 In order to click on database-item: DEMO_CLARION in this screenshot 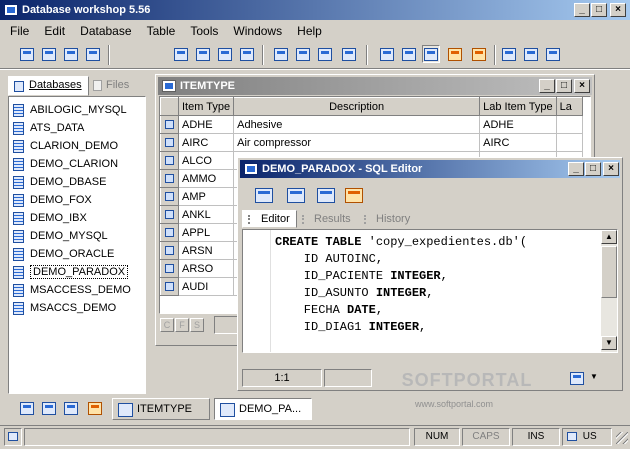, I will do `click(77, 164)`.